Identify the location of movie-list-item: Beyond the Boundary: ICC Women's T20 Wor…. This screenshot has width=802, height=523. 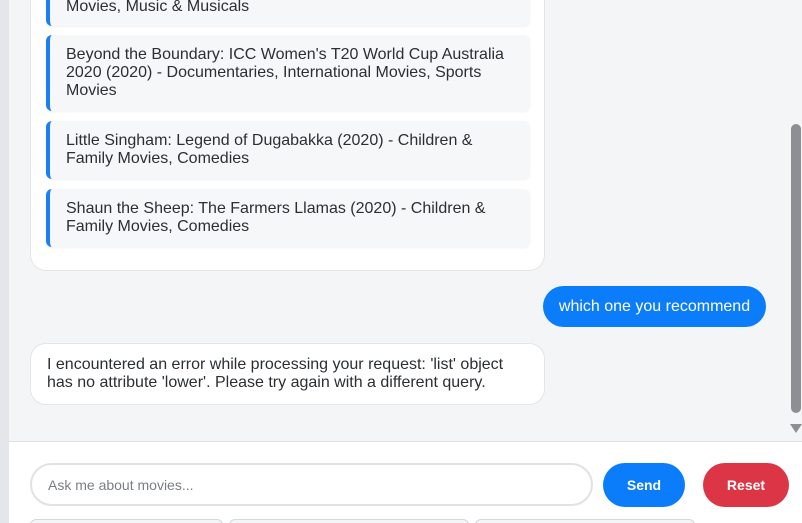
(288, 73).